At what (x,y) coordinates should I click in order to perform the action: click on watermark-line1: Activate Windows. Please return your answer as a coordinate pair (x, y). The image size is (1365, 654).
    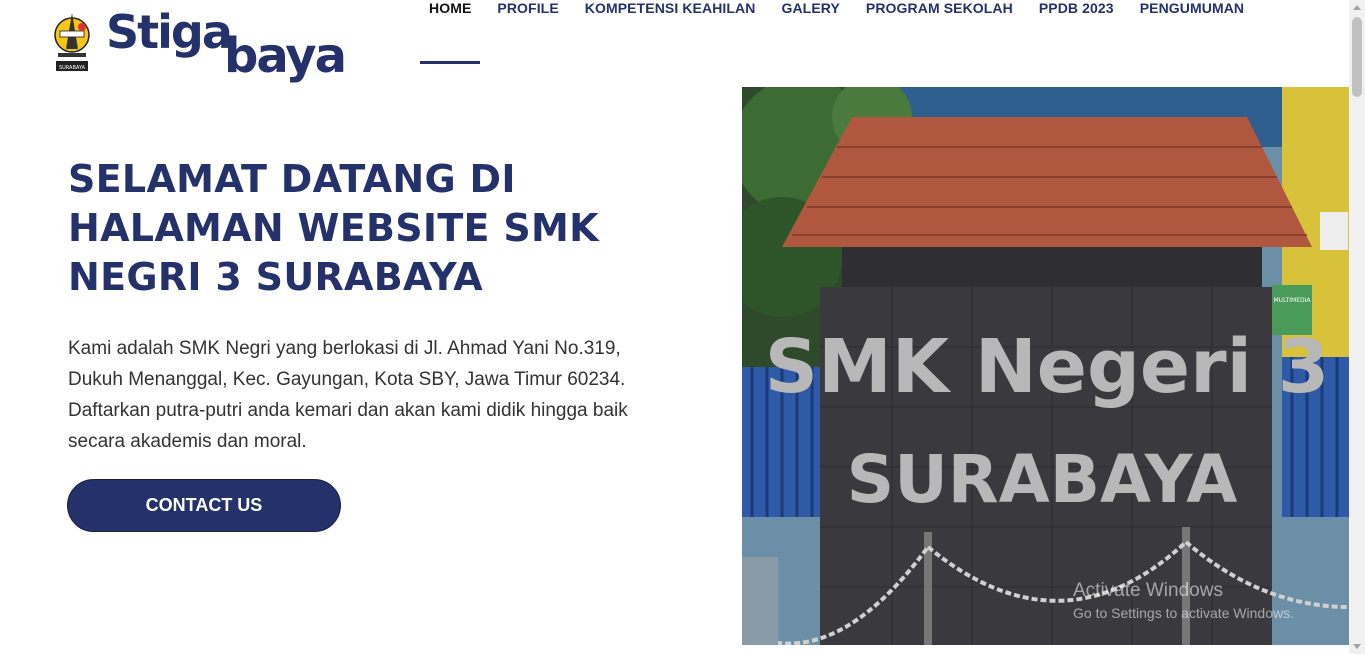
    Looking at the image, I should click on (1148, 590).